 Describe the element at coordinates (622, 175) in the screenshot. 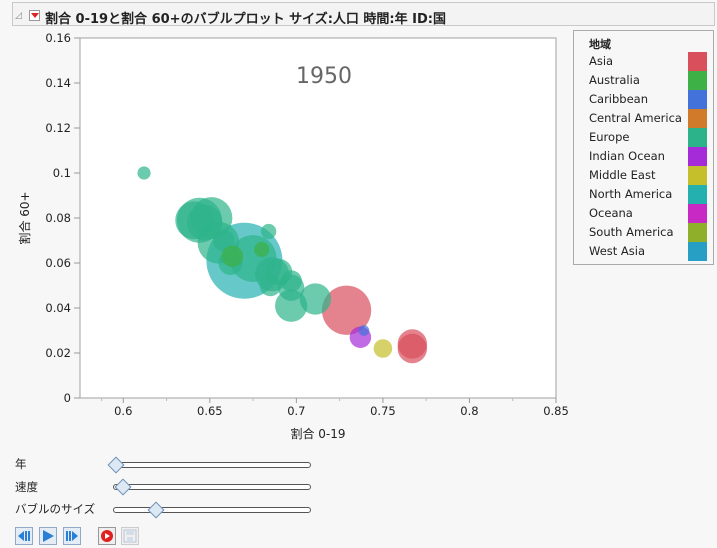

I see `legend-item-label: Middle East` at that location.